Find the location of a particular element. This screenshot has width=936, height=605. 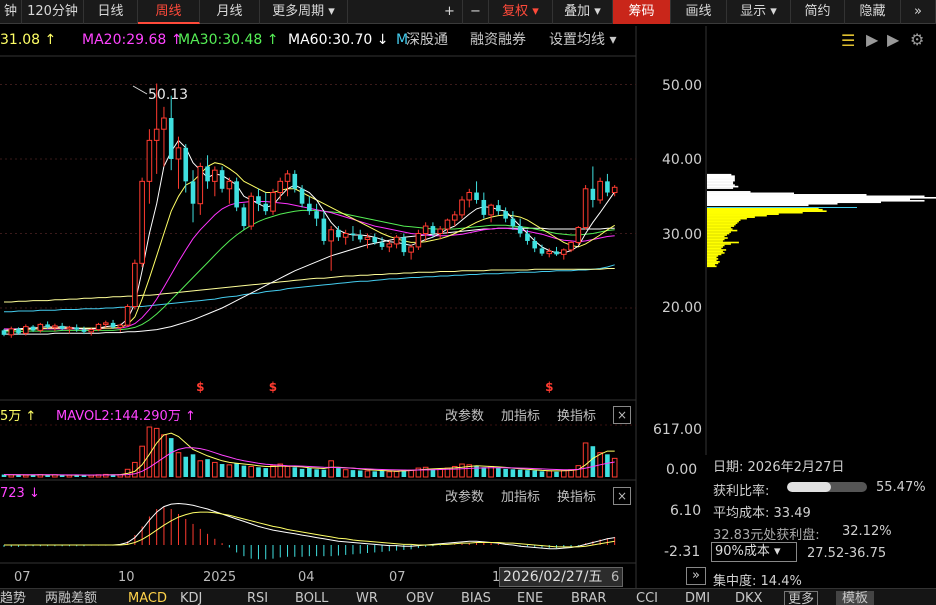

indicator-tab-7: OBV is located at coordinates (420, 598).